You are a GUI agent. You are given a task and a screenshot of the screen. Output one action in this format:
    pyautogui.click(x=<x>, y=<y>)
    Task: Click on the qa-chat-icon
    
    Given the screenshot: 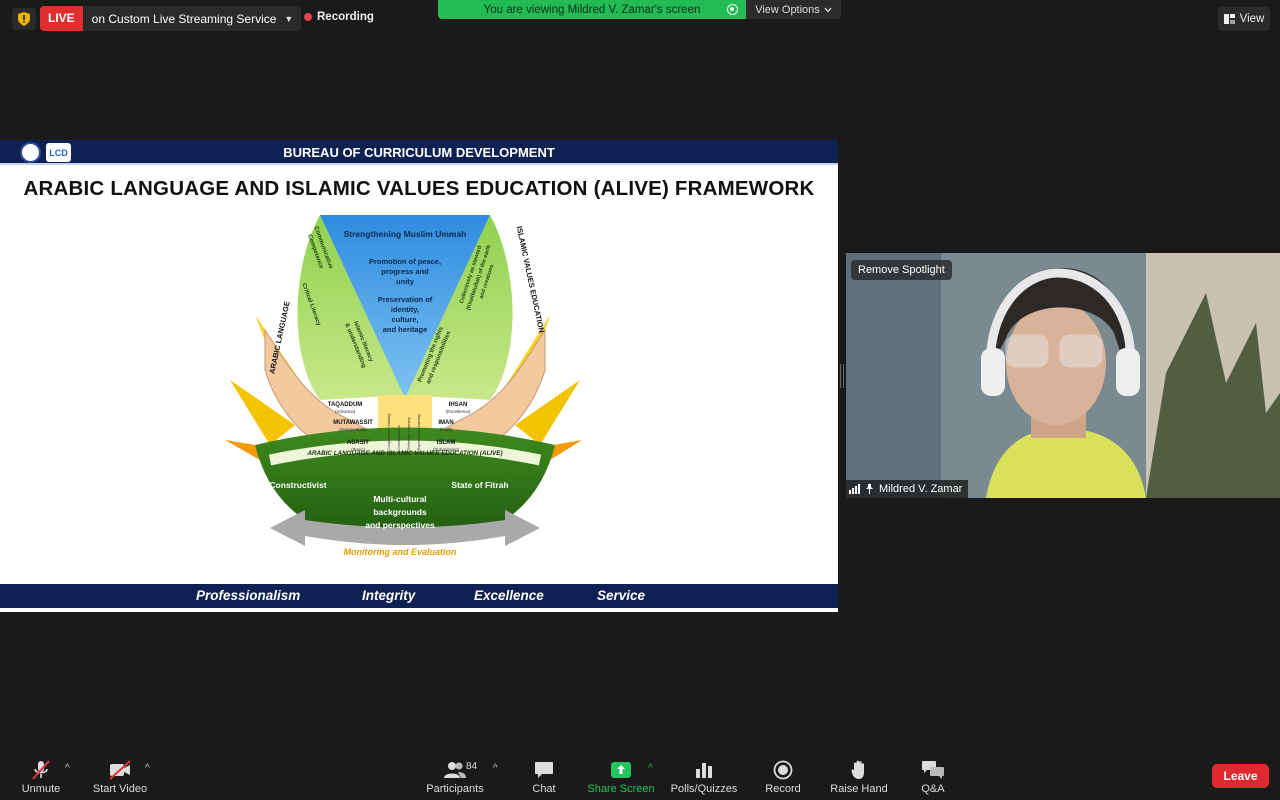 What is the action you would take?
    pyautogui.click(x=933, y=770)
    